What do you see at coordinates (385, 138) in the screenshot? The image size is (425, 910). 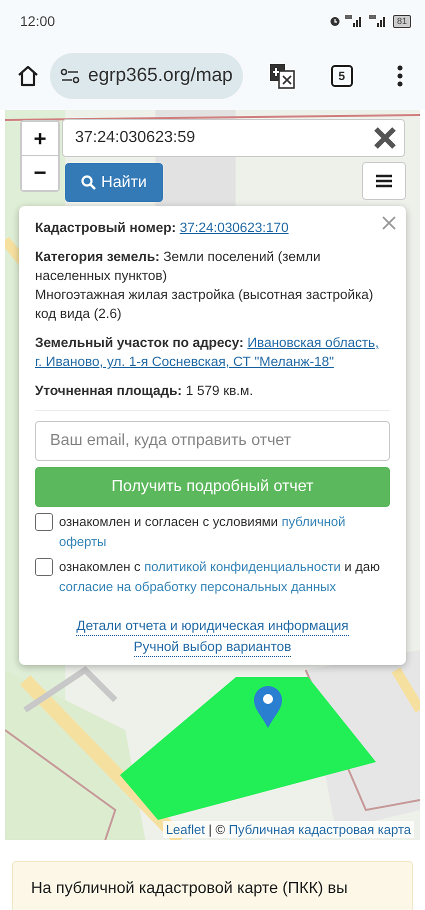 I see `close-icon` at bounding box center [385, 138].